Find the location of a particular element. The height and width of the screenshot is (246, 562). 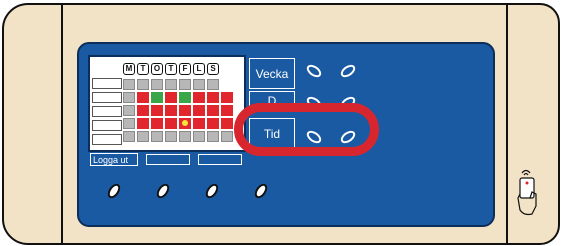

day-header: M is located at coordinates (129, 69).